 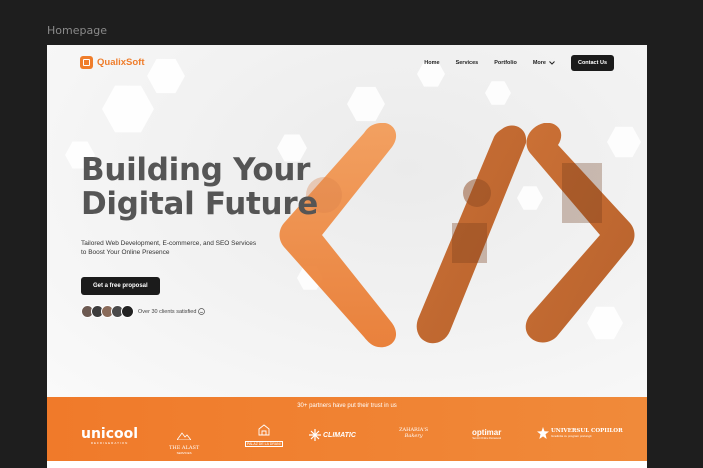 What do you see at coordinates (414, 433) in the screenshot?
I see `partner-logo-zaharias: ZAHARIA'S Bakery` at bounding box center [414, 433].